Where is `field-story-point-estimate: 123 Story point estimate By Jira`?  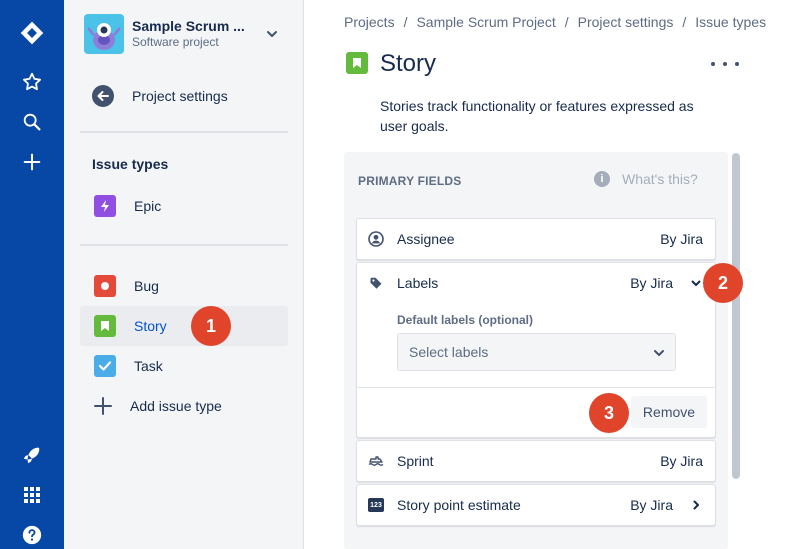 field-story-point-estimate: 123 Story point estimate By Jira is located at coordinates (536, 505).